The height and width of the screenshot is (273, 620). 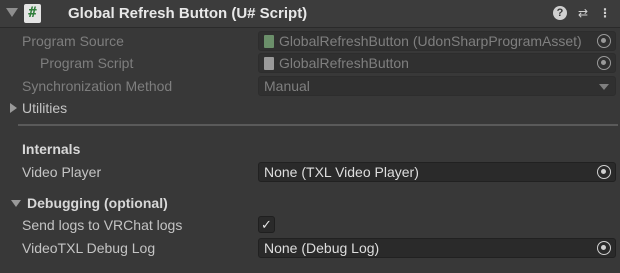 I want to click on debug-log-field: None (Debug Log), so click(x=437, y=248).